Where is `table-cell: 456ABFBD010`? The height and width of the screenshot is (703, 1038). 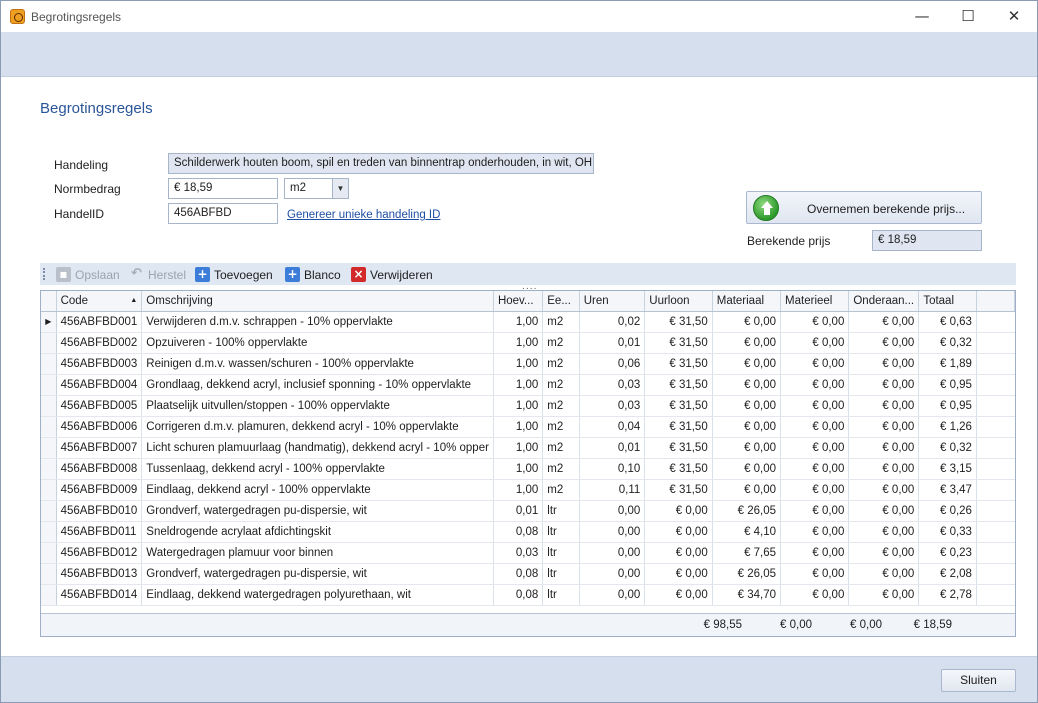 table-cell: 456ABFBD010 is located at coordinates (99, 511).